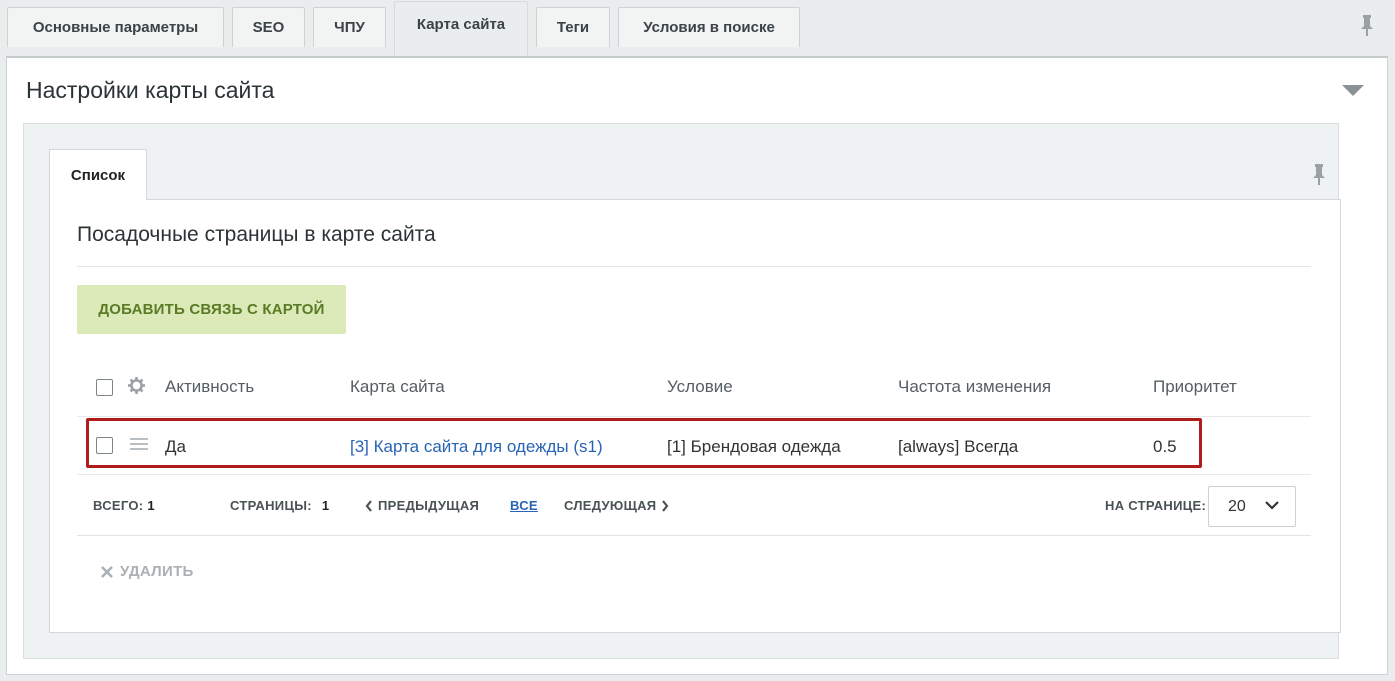 Image resolution: width=1395 pixels, height=681 pixels. Describe the element at coordinates (429, 505) in the screenshot. I see `prev-page-label: ПРЕДЫДУЩАЯ` at that location.